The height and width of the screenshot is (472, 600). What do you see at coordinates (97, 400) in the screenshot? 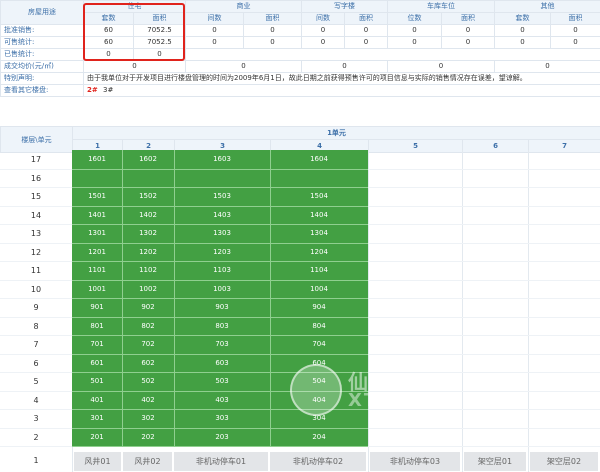
I see `room-cell: 401` at bounding box center [97, 400].